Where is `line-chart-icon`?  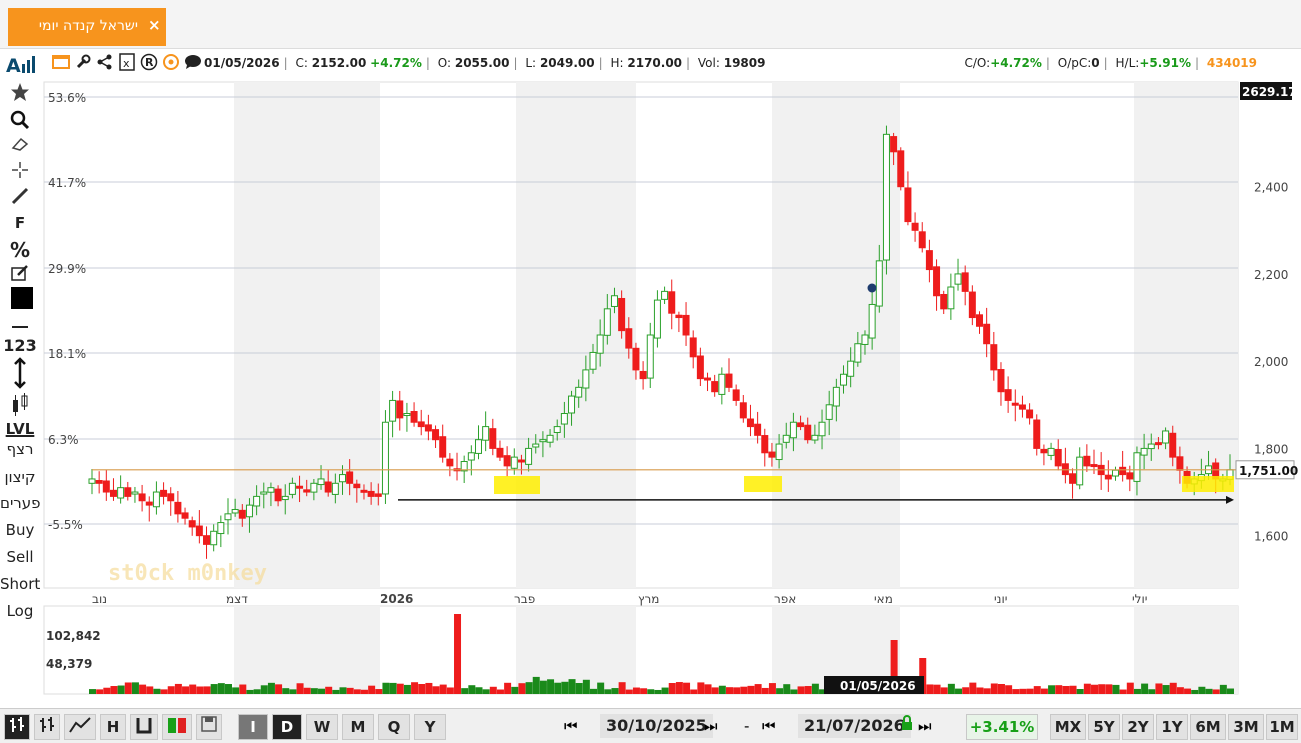
line-chart-icon is located at coordinates (80, 727).